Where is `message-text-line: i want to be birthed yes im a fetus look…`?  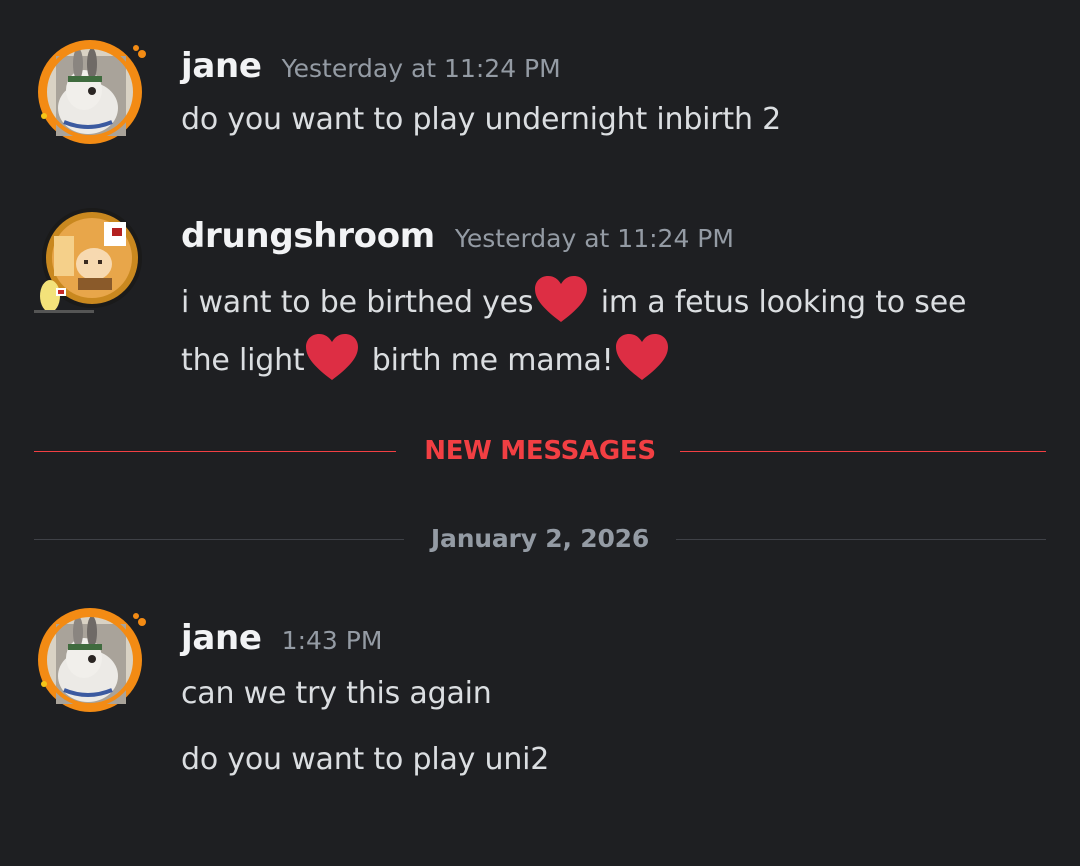
message-text-line: i want to be birthed yes im a fetus look… is located at coordinates (573, 299).